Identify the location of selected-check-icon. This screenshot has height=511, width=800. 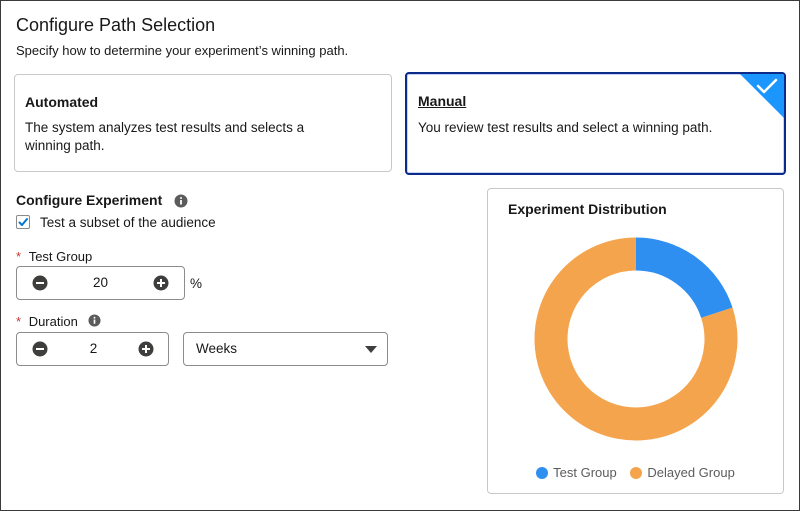
(762, 96).